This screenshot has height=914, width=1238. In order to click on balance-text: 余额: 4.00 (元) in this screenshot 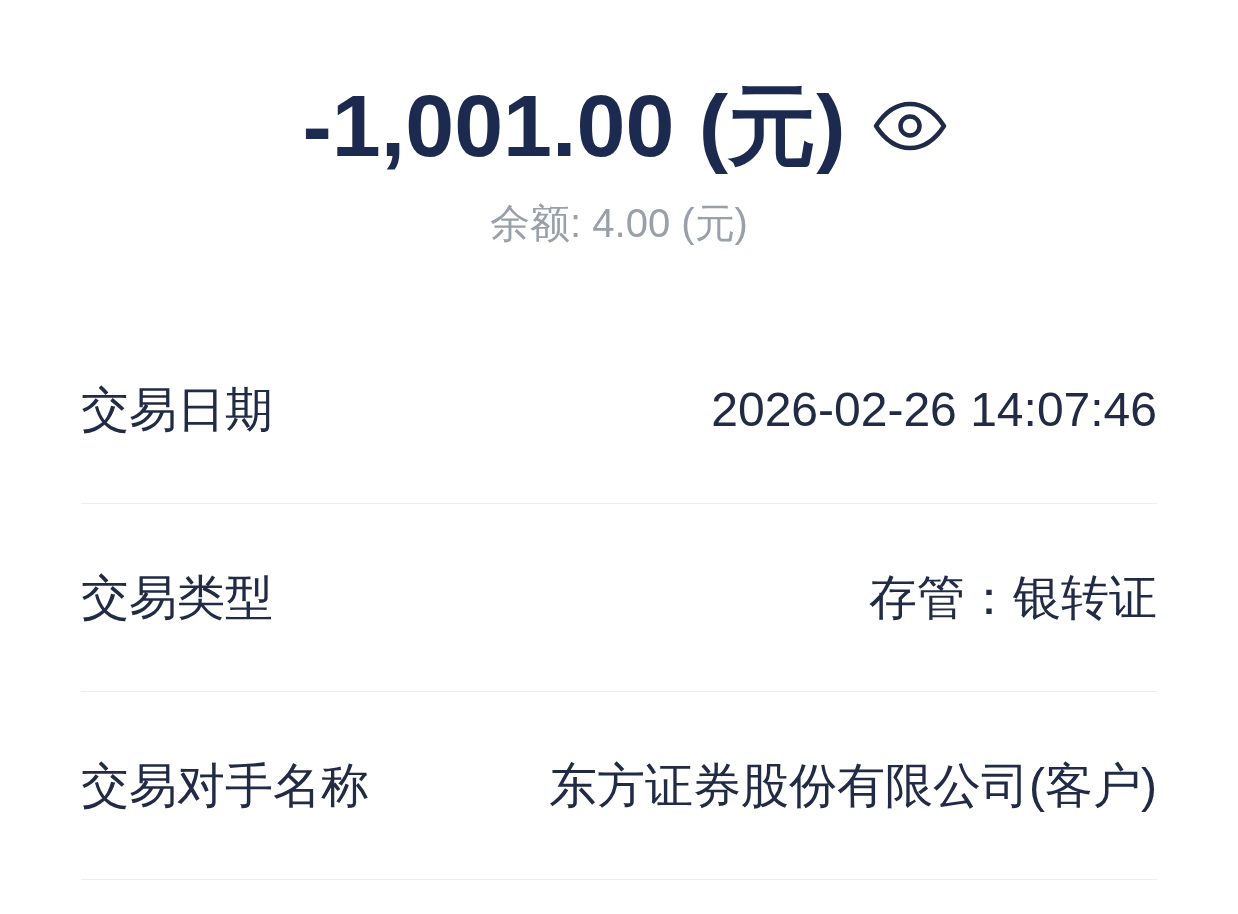, I will do `click(619, 223)`.